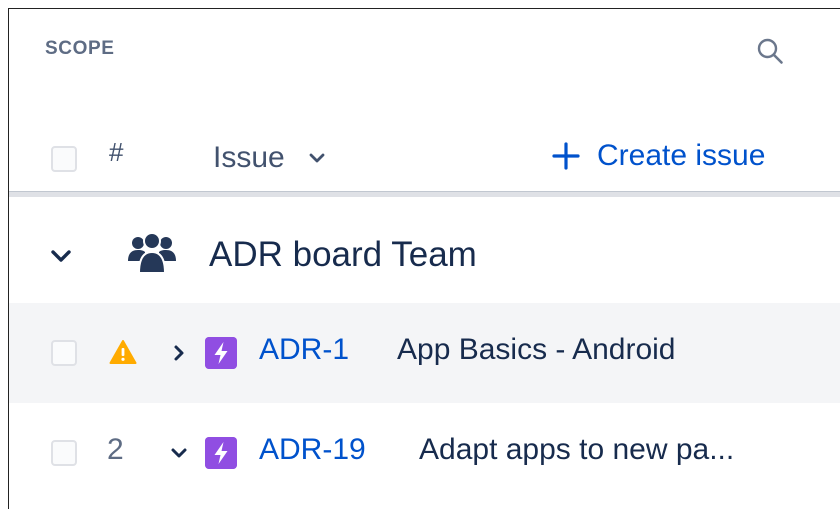 The height and width of the screenshot is (509, 840). What do you see at coordinates (80, 48) in the screenshot?
I see `scope-title: SCOPE` at bounding box center [80, 48].